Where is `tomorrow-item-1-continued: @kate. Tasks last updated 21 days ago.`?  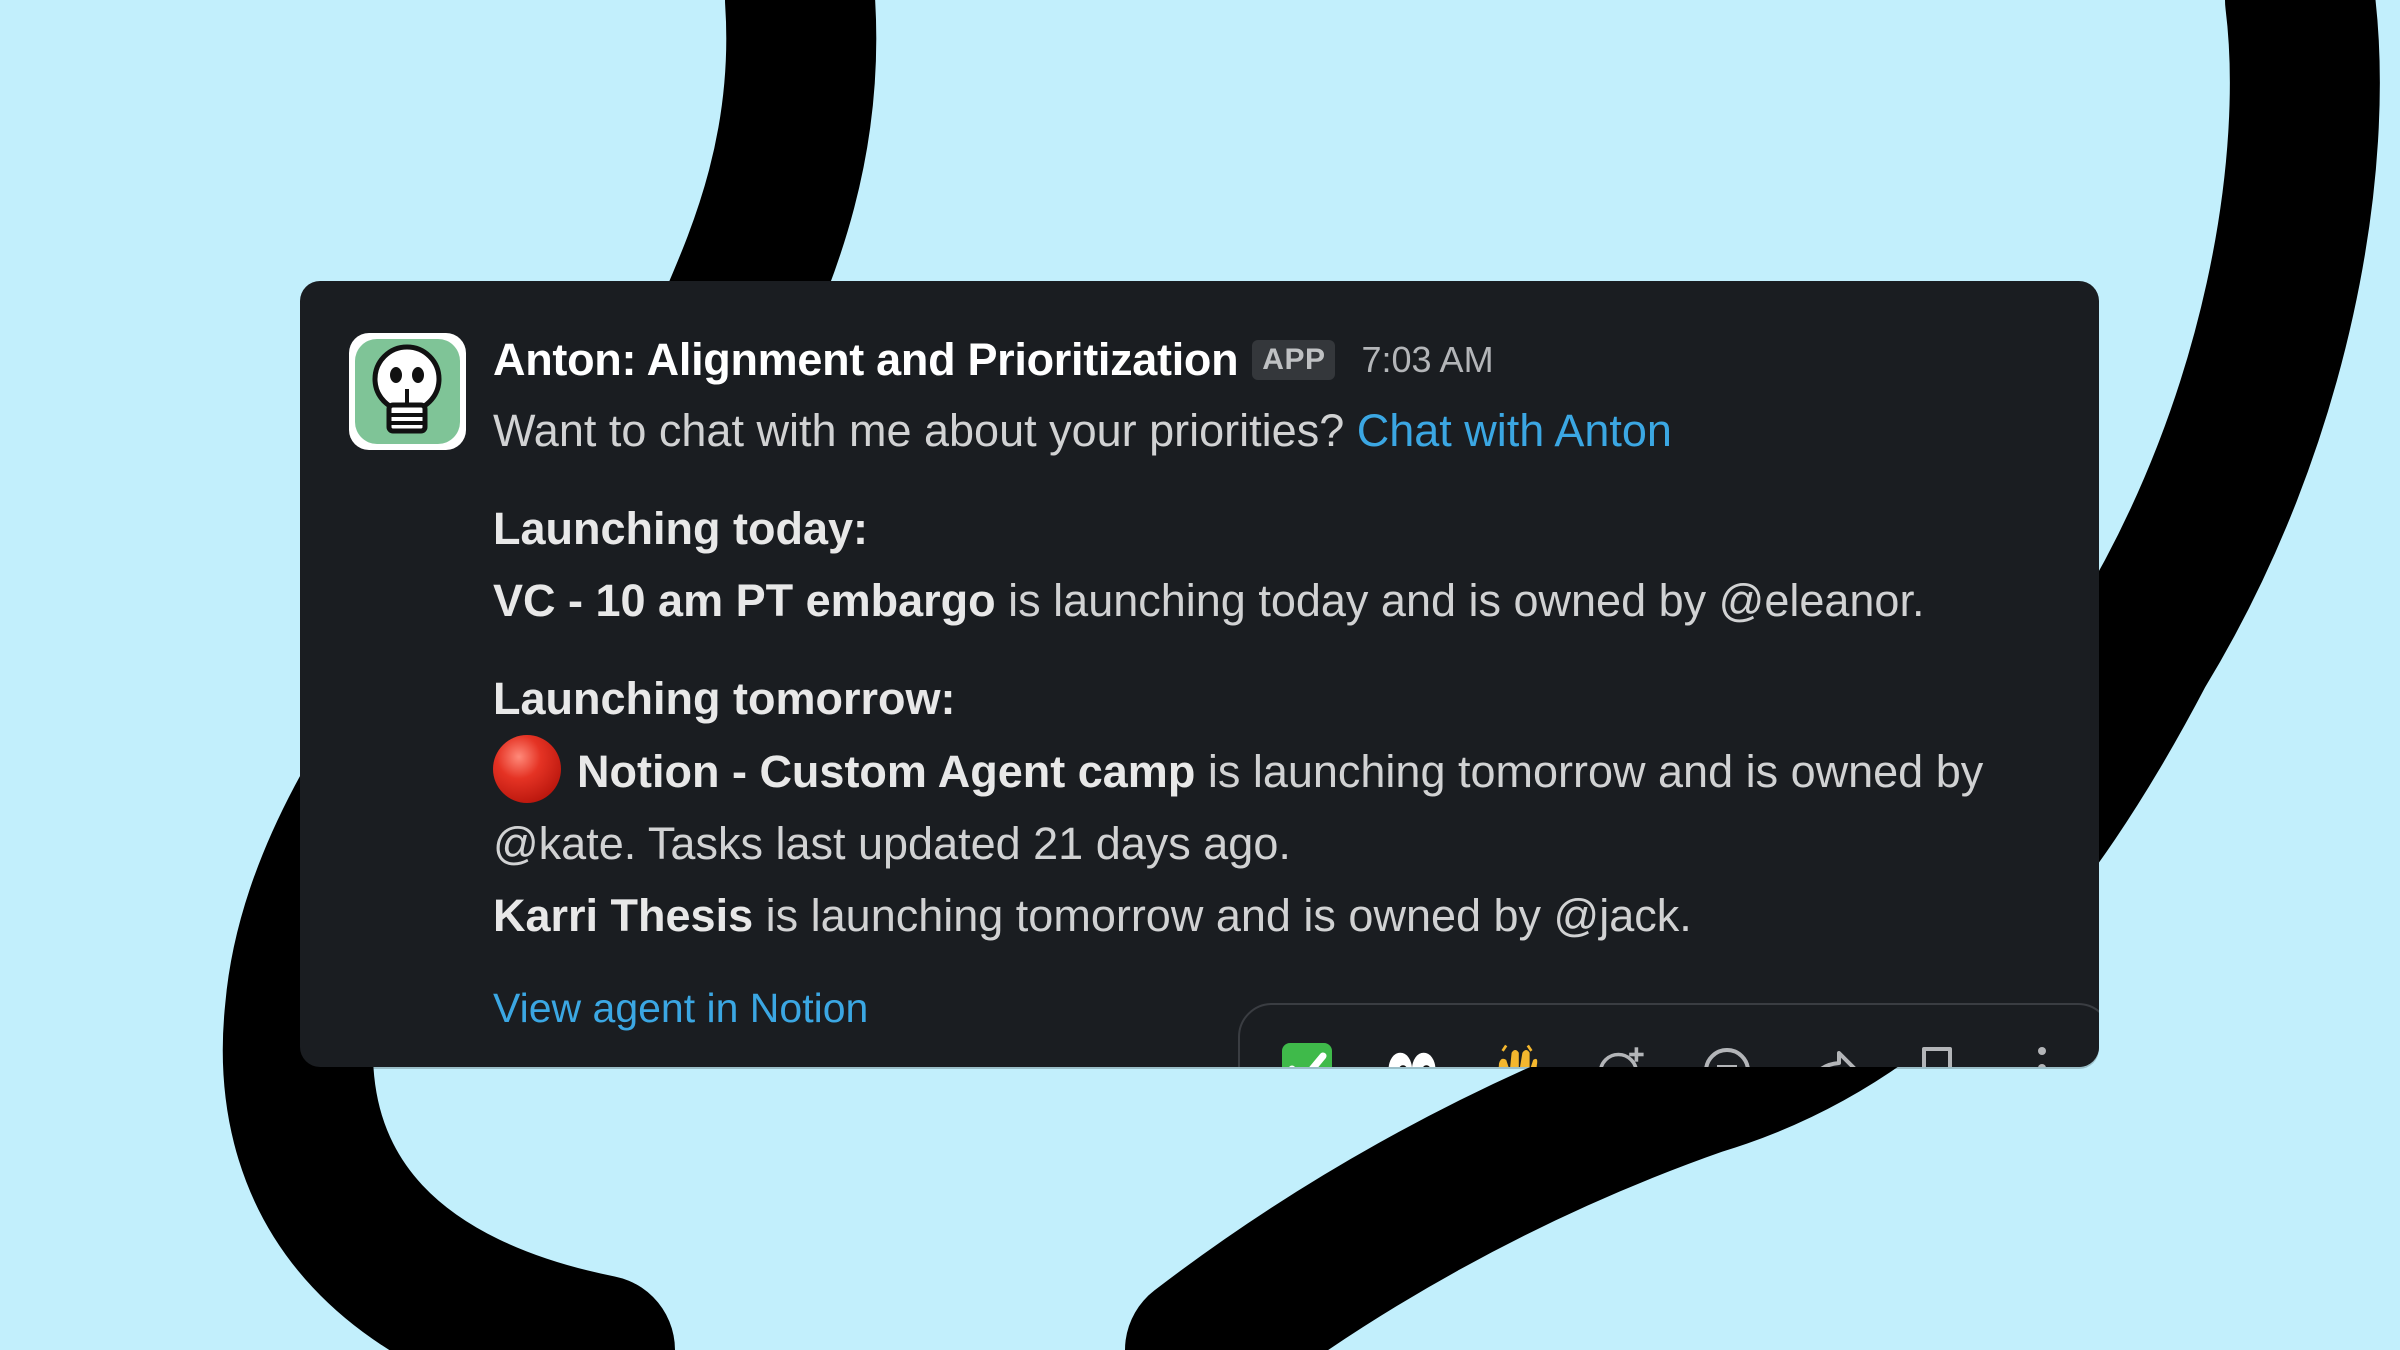
tomorrow-item-1-continued: @kate. Tasks last updated 21 days ago. is located at coordinates (892, 843).